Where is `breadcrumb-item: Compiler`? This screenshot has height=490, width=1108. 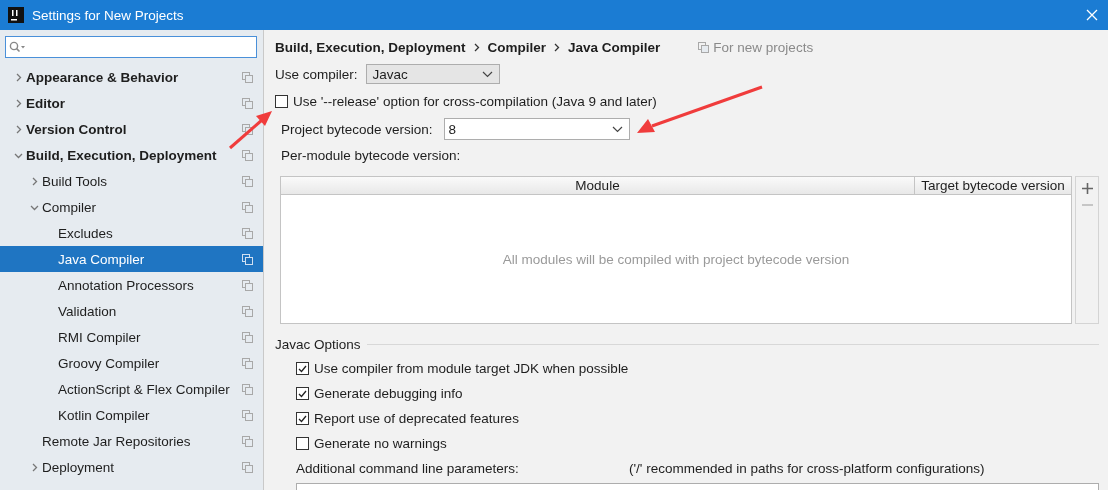
breadcrumb-item: Compiler is located at coordinates (517, 47).